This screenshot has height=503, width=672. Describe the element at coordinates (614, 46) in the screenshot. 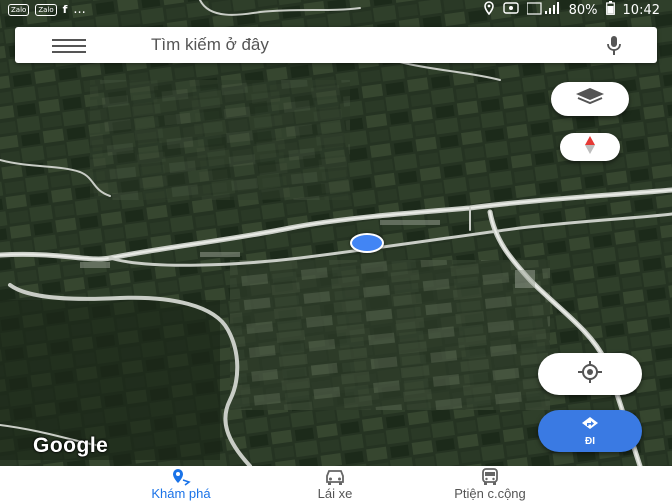

I see `microphone-icon` at that location.